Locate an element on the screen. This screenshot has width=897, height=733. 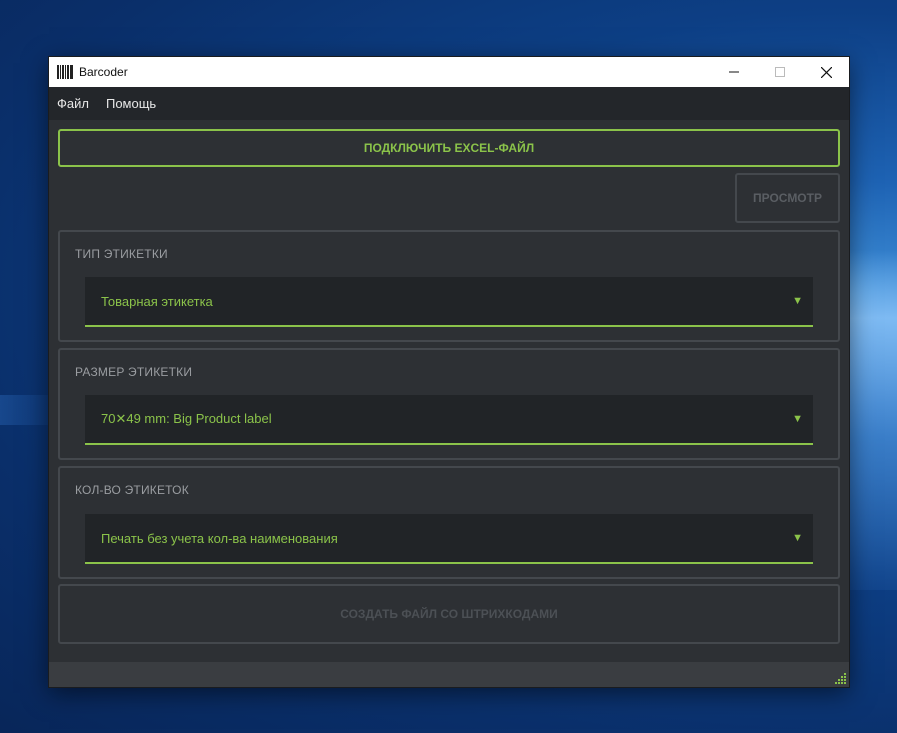
close-button is located at coordinates (826, 72).